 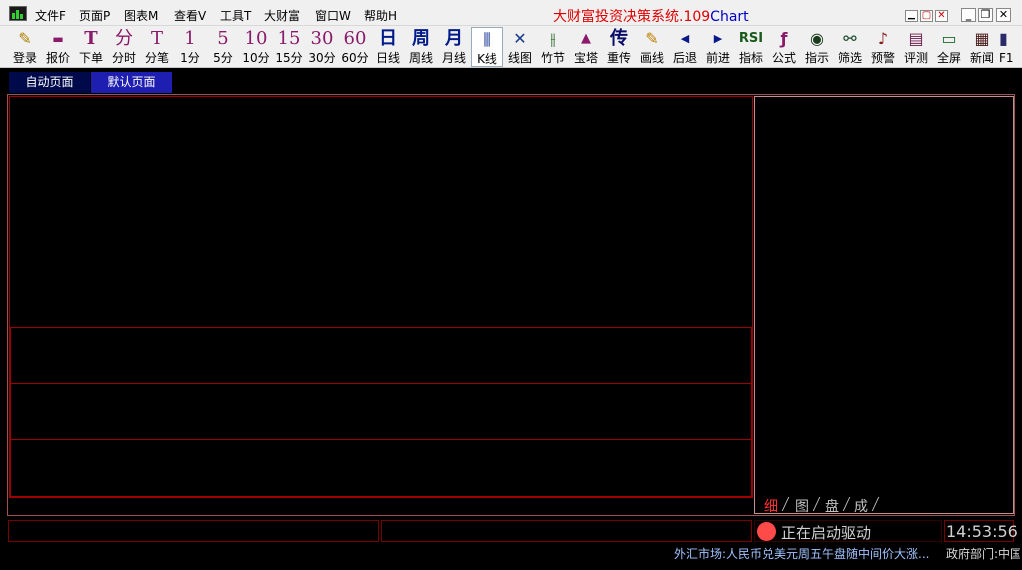 What do you see at coordinates (355, 58) in the screenshot?
I see `60min-label: 60分` at bounding box center [355, 58].